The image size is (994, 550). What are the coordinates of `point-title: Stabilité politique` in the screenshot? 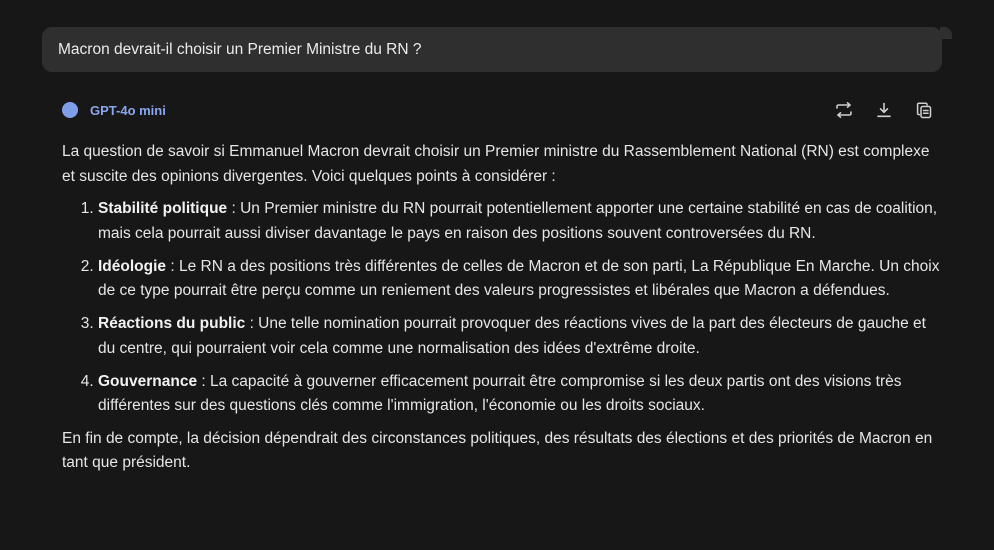 It's located at (163, 208).